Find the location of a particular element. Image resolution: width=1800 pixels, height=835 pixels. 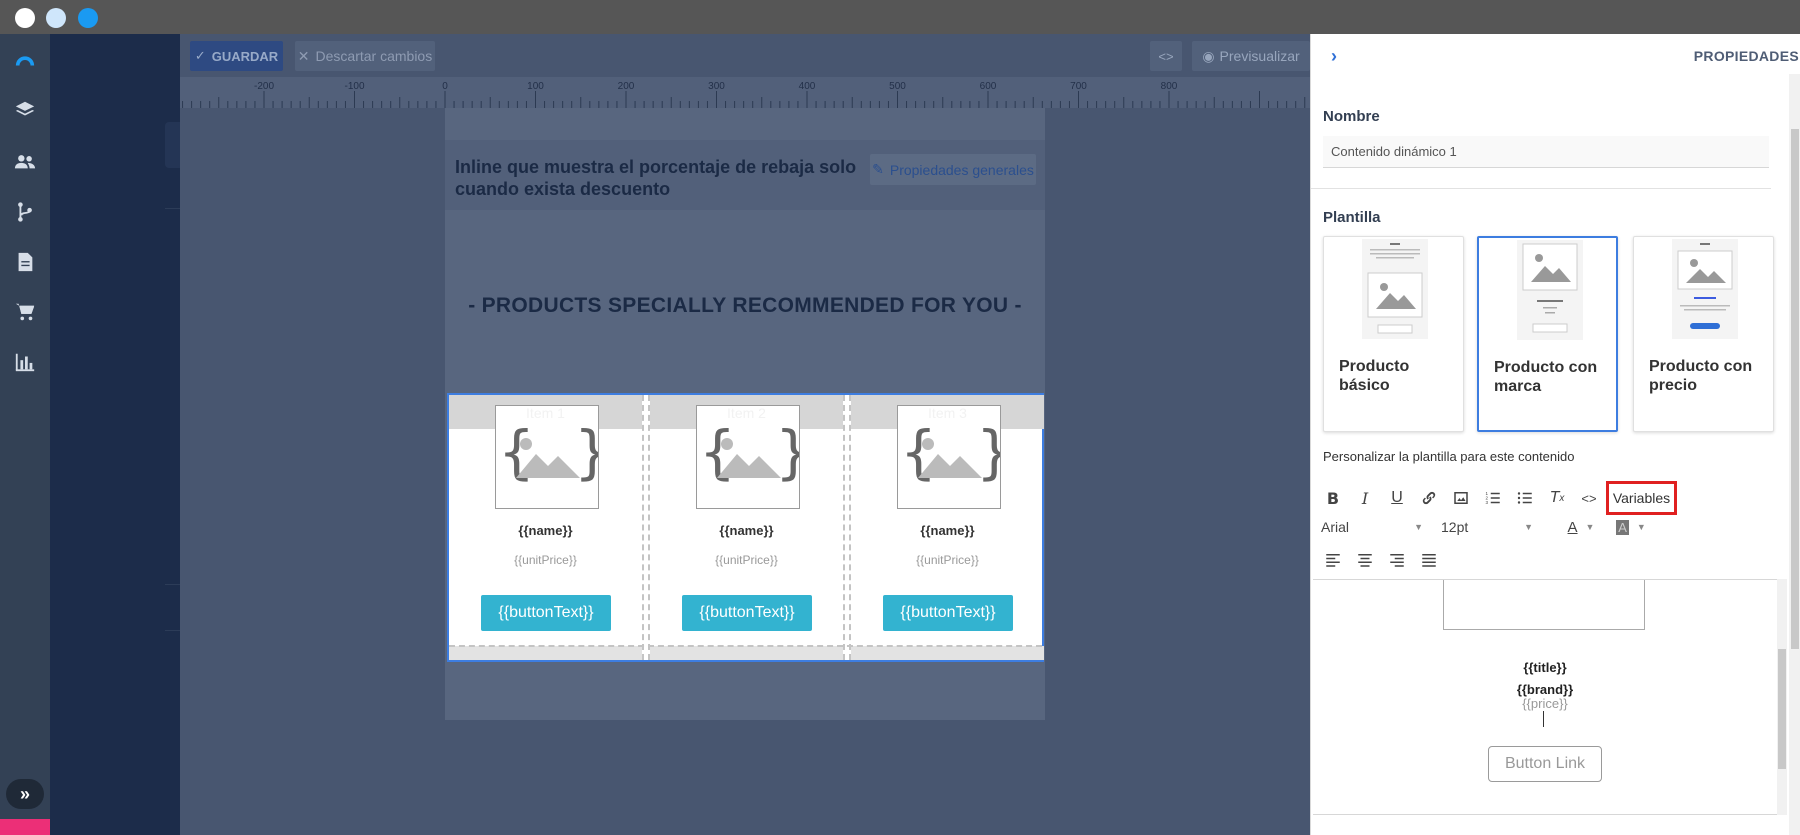

svg-text: 3 is located at coordinates (1487, 502).